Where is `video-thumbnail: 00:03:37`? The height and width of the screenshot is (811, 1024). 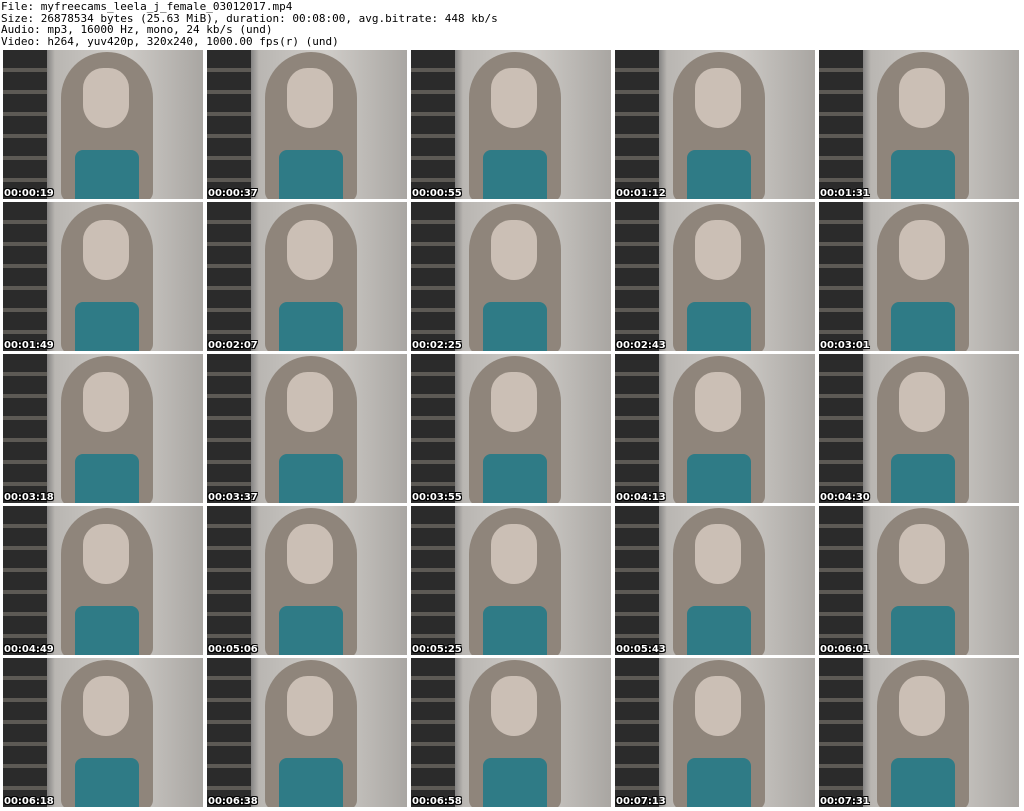
video-thumbnail: 00:03:37 is located at coordinates (307, 428).